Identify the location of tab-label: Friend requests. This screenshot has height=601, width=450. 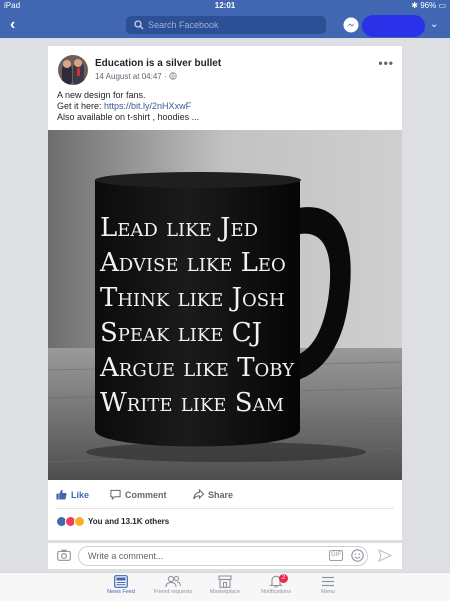
(173, 592).